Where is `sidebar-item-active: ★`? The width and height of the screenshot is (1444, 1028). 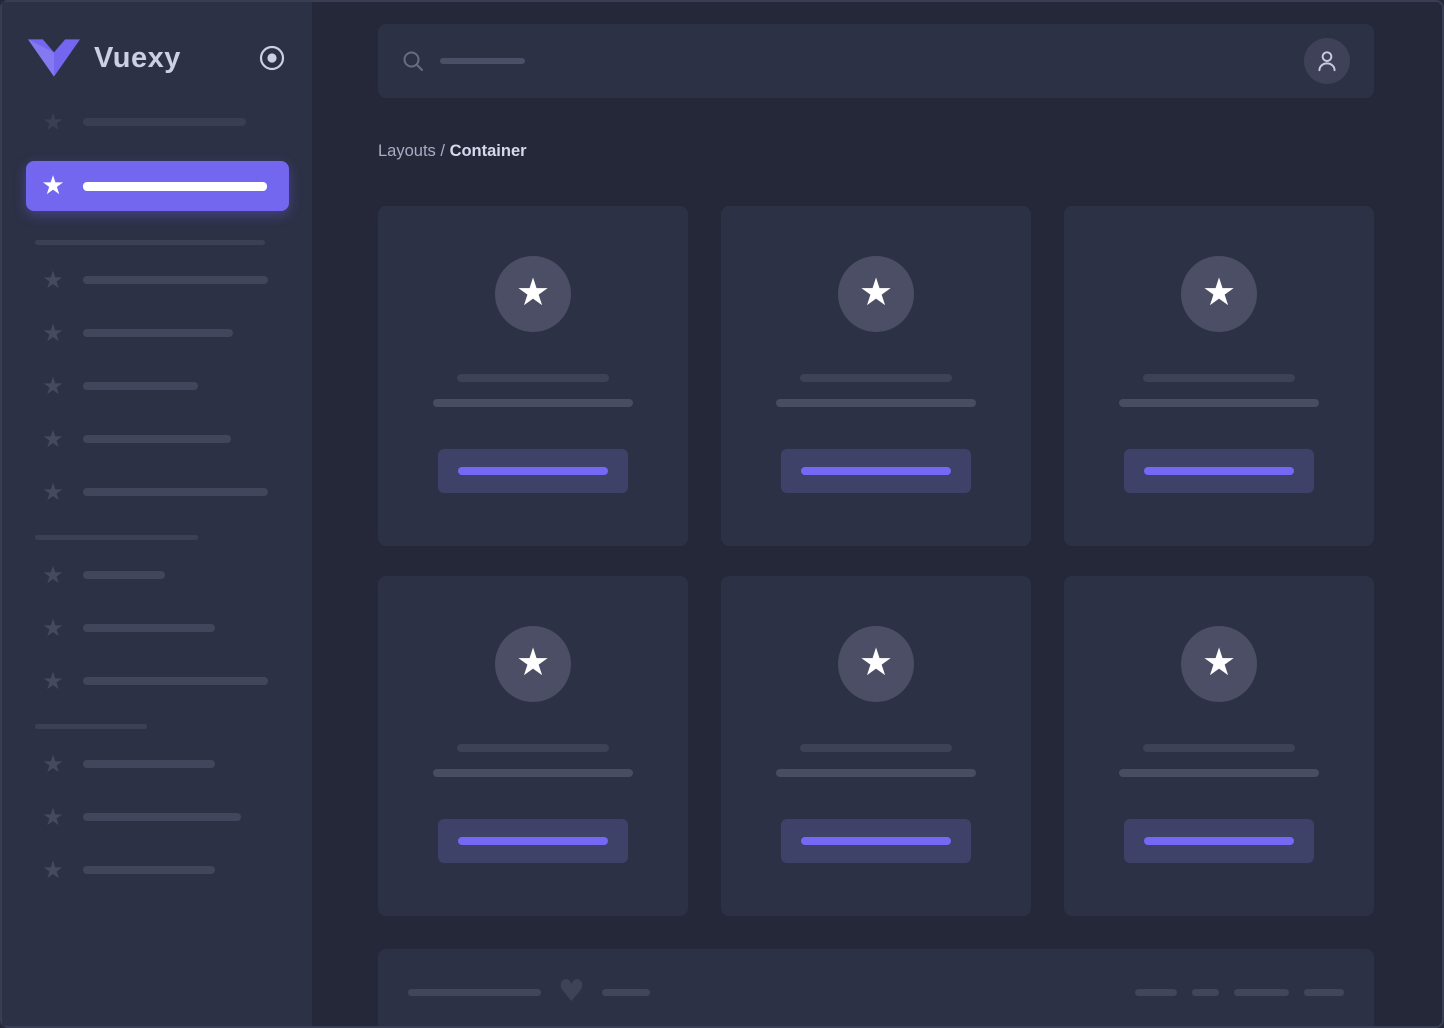
sidebar-item-active: ★ is located at coordinates (157, 186).